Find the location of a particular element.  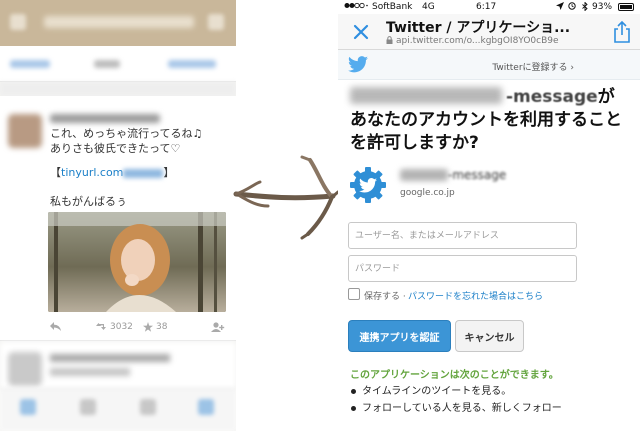

tab-followers is located at coordinates (192, 64).